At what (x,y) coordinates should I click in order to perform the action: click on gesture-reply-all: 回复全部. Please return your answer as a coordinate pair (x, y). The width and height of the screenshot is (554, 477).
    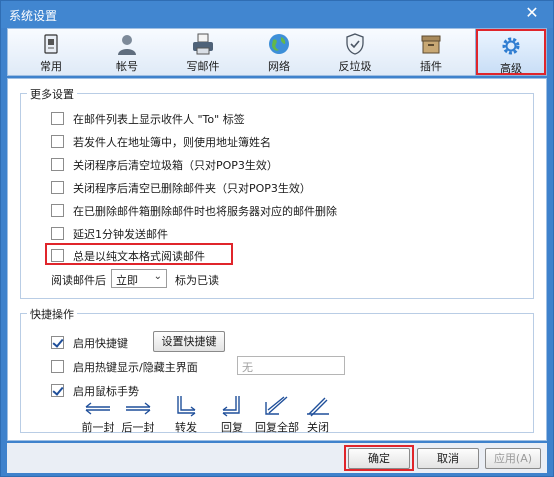
    Looking at the image, I should click on (277, 414).